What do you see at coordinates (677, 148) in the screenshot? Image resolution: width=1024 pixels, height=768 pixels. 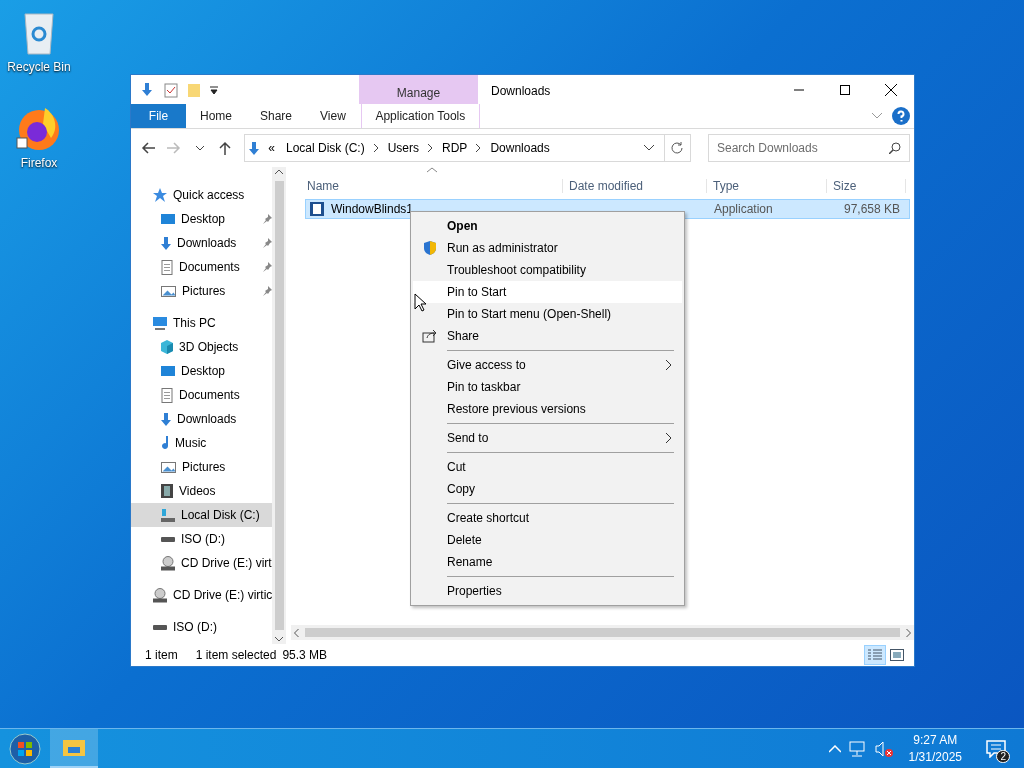 I see `refresh-icon` at bounding box center [677, 148].